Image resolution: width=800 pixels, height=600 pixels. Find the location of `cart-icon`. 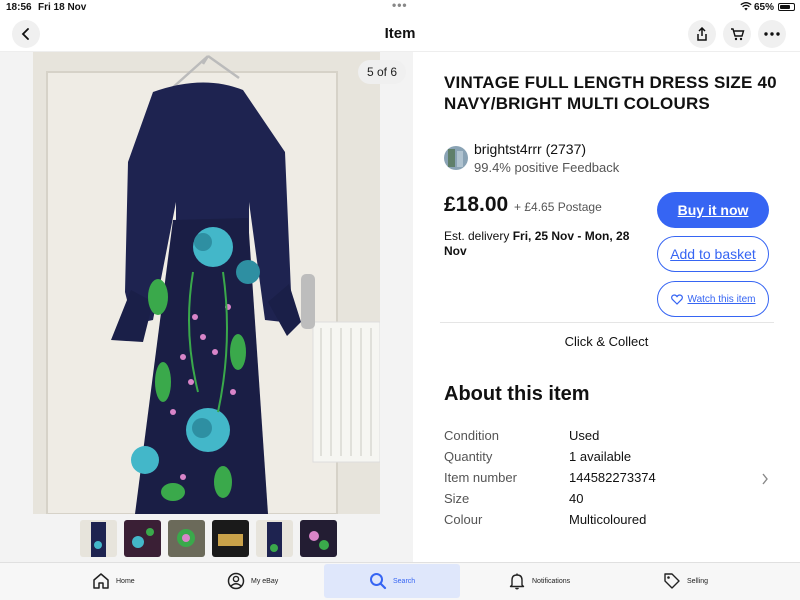

cart-icon is located at coordinates (737, 34).